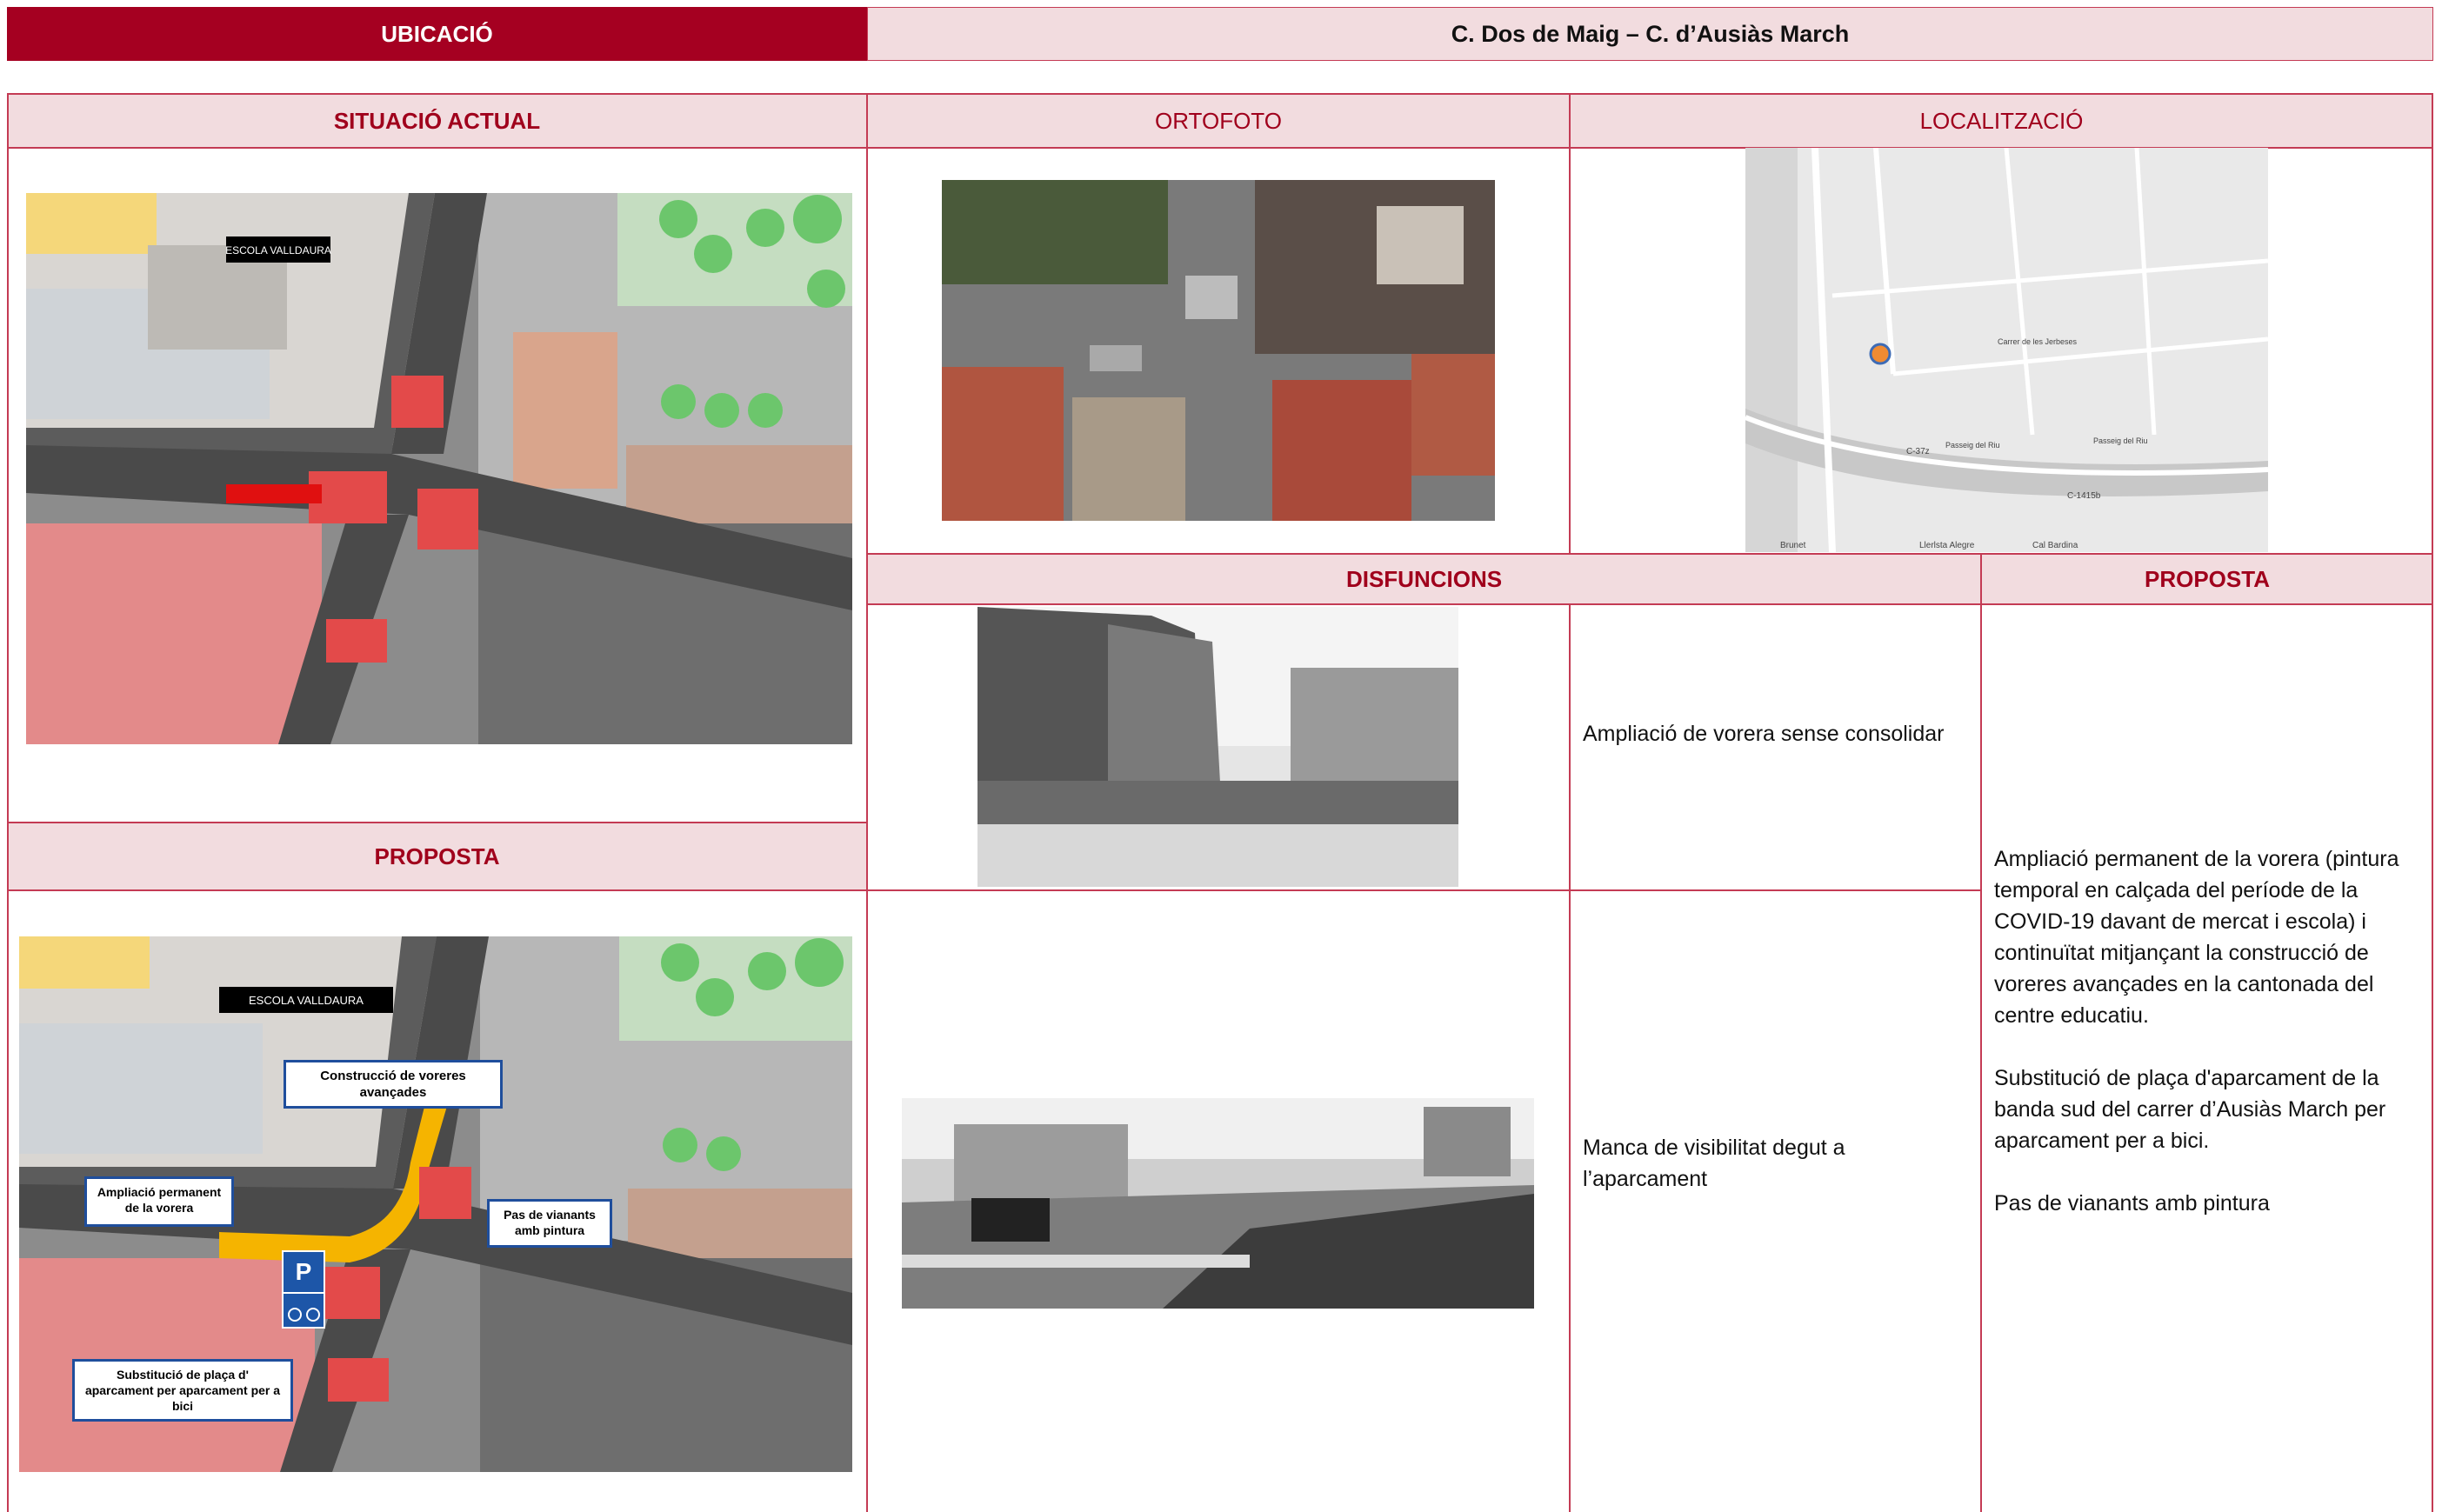  Describe the element at coordinates (1880, 354) in the screenshot. I see `location-pin-icon` at that location.